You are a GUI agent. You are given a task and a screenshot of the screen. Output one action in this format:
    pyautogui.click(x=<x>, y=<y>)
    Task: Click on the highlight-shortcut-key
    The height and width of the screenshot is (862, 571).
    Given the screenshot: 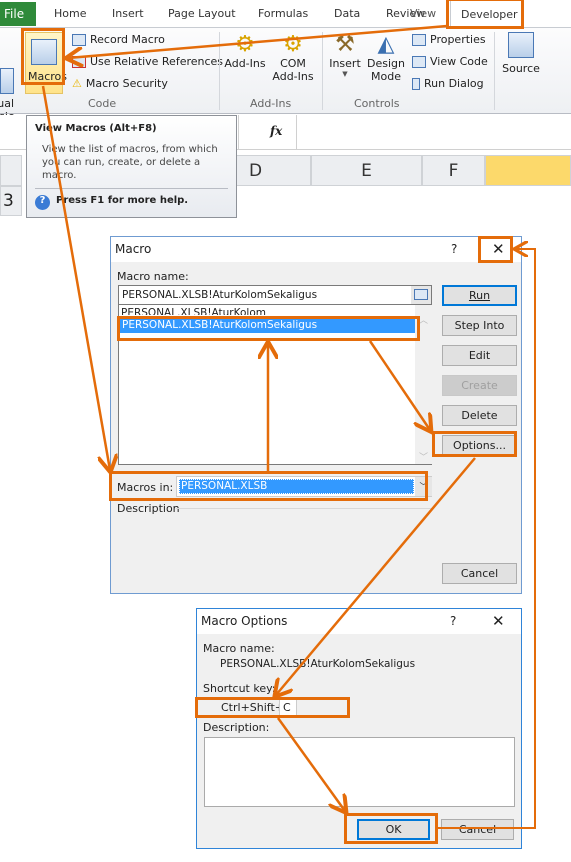 What is the action you would take?
    pyautogui.click(x=272, y=707)
    